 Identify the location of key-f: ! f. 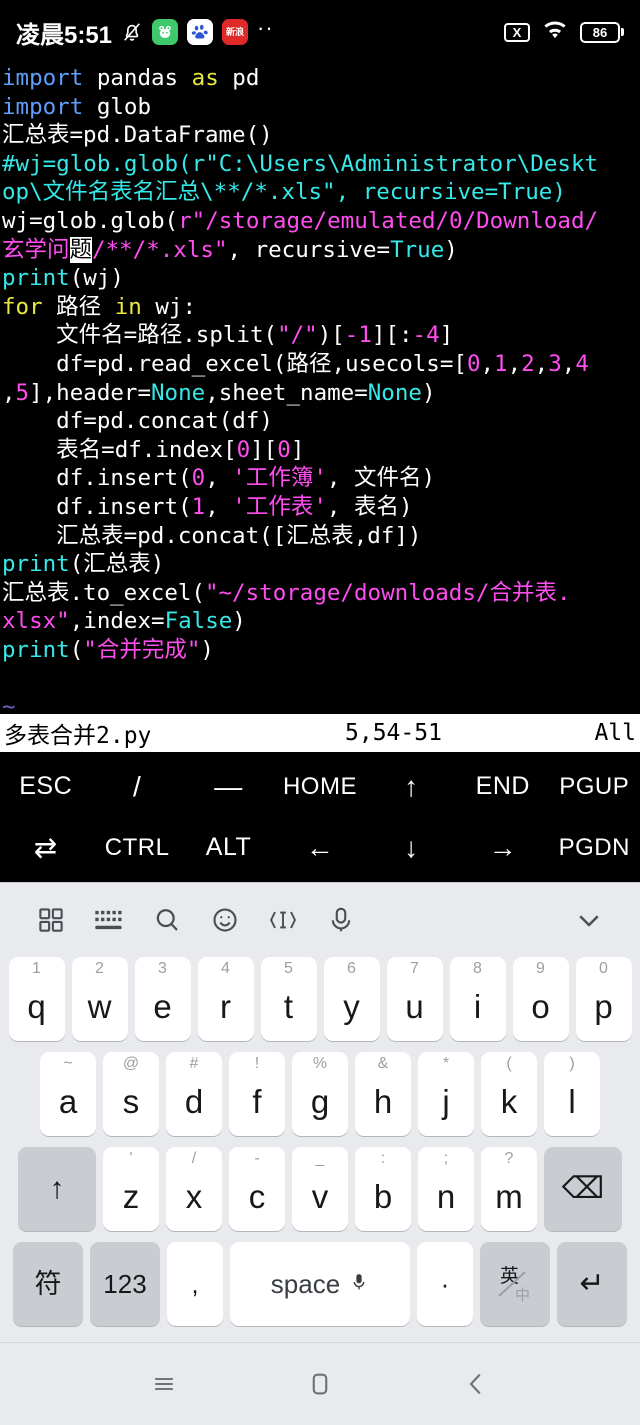
(257, 1094).